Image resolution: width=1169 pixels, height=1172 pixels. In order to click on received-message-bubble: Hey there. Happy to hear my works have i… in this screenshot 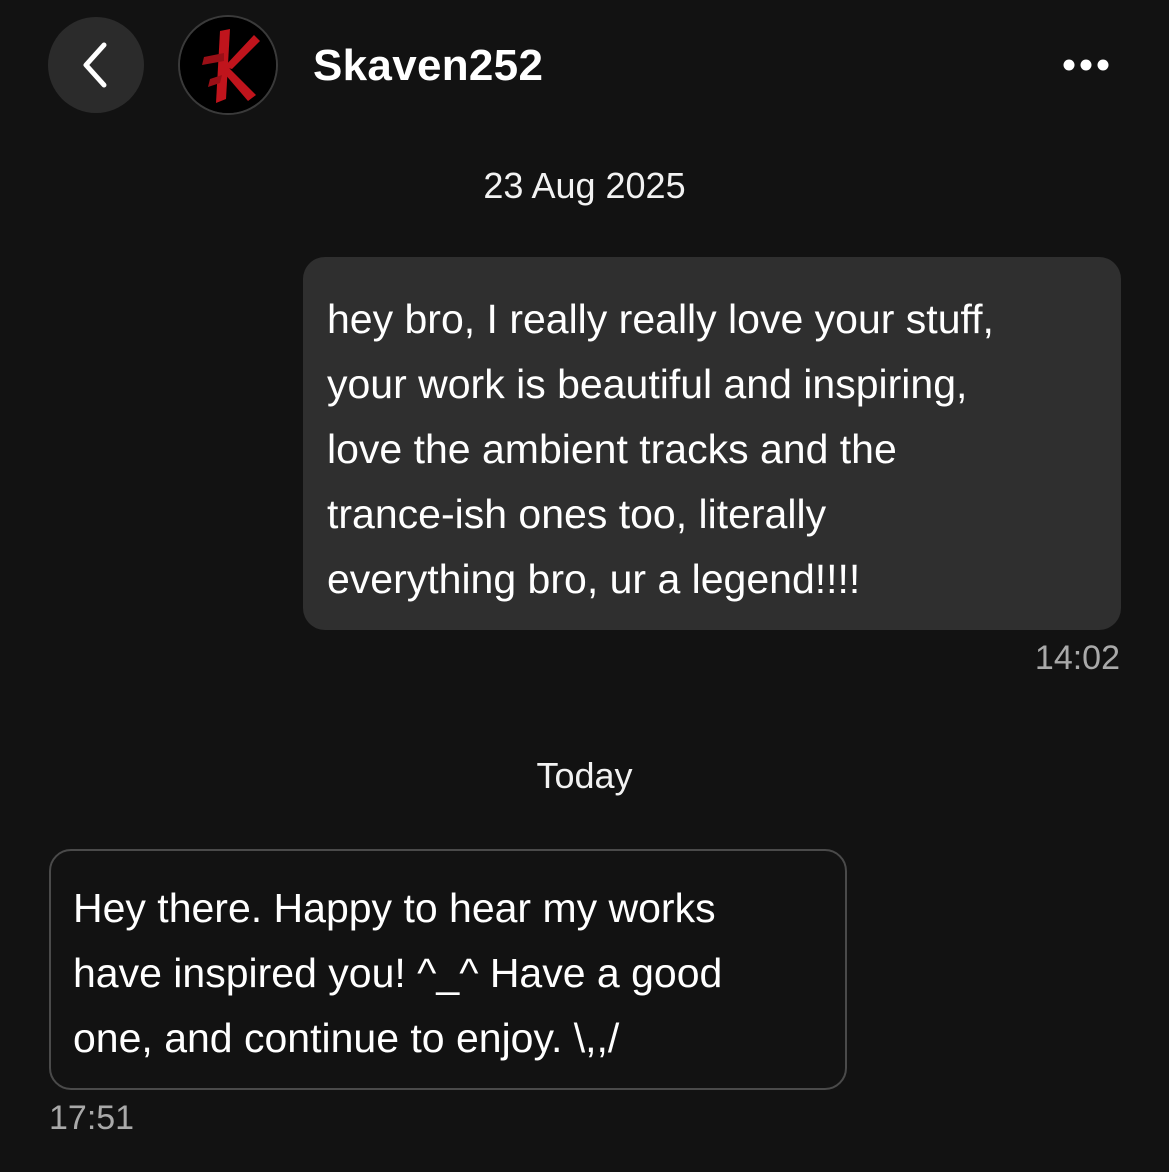, I will do `click(448, 969)`.